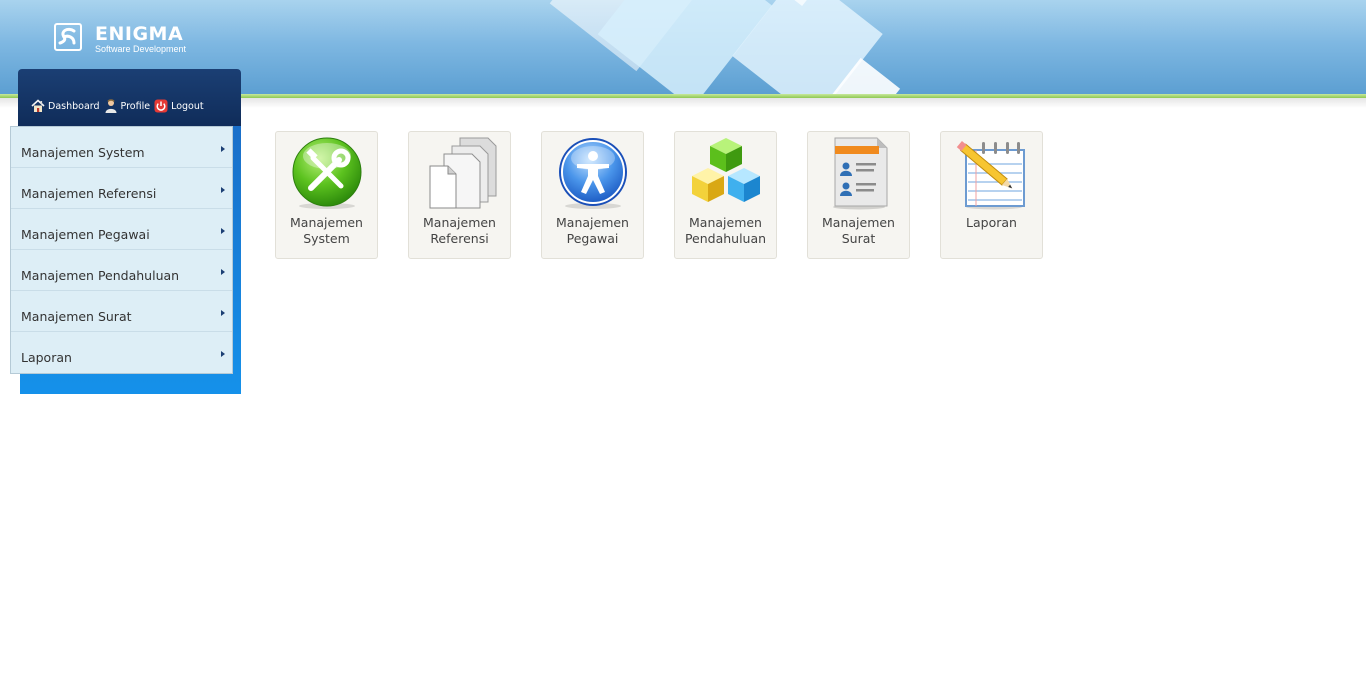  I want to click on tile-label: Manajemen Pegawai, so click(592, 230).